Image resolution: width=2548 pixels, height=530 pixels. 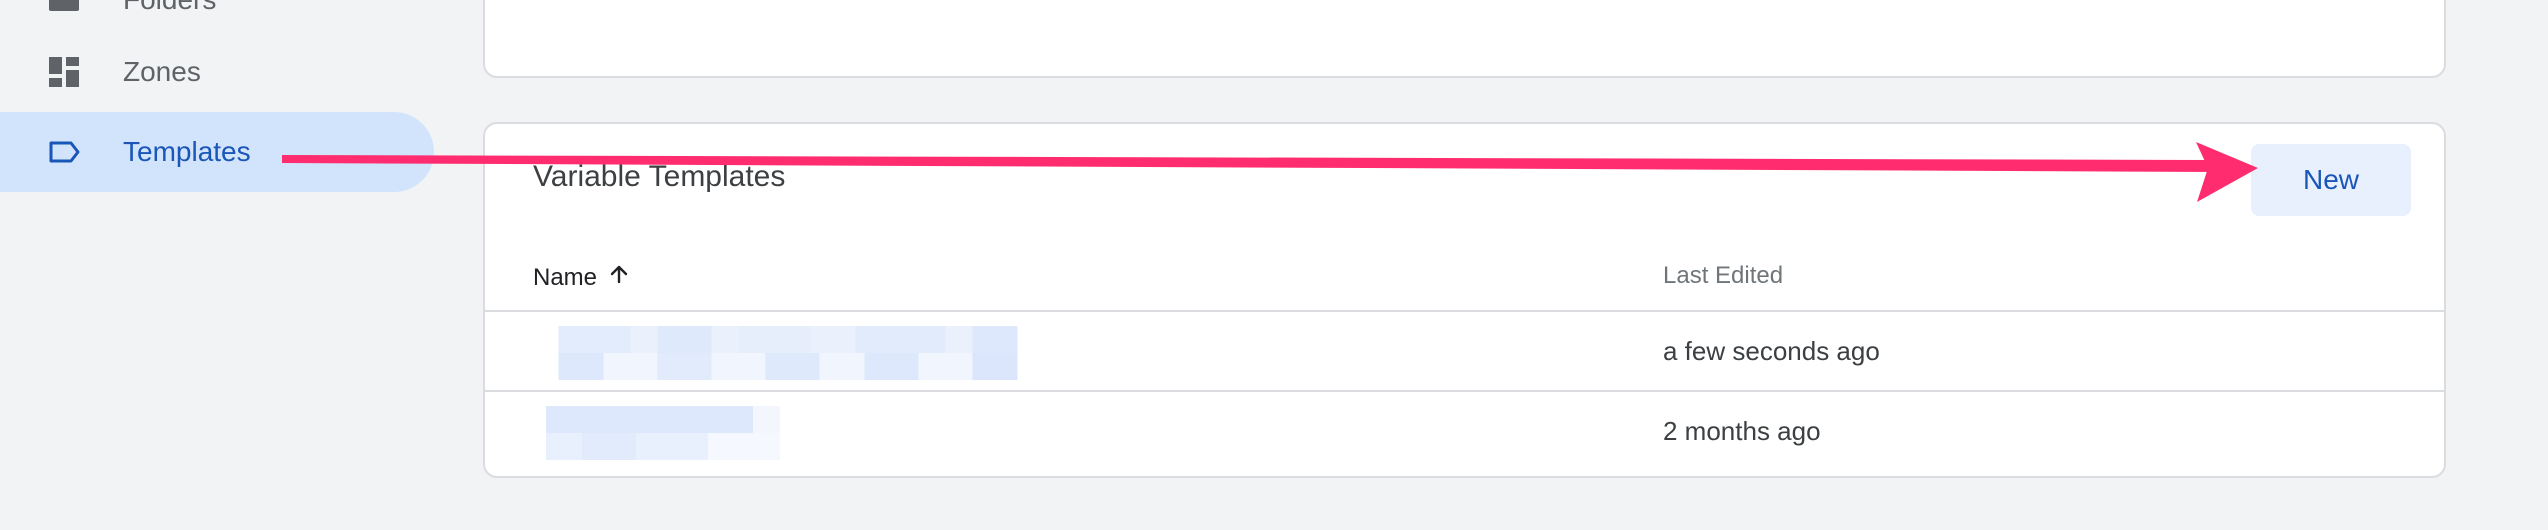 I want to click on table-row: 2 months ago, so click(x=1464, y=432).